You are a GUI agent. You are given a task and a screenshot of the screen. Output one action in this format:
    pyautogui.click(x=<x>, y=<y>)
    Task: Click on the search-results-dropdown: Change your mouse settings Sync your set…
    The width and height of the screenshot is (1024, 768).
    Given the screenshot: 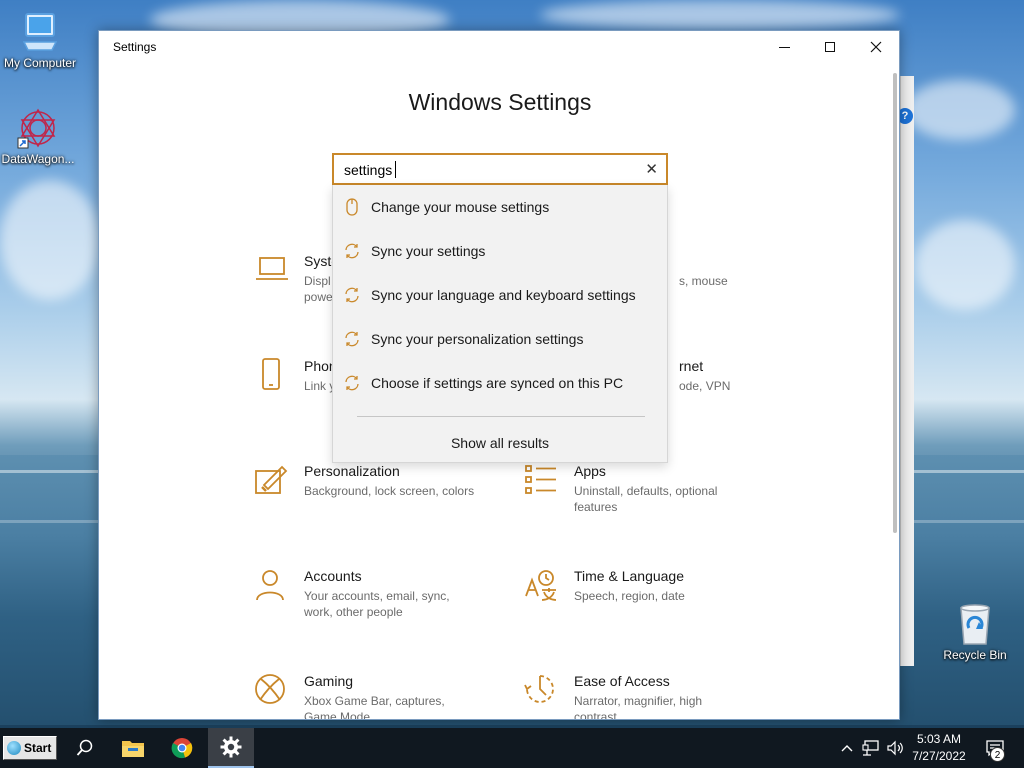 What is the action you would take?
    pyautogui.click(x=500, y=324)
    